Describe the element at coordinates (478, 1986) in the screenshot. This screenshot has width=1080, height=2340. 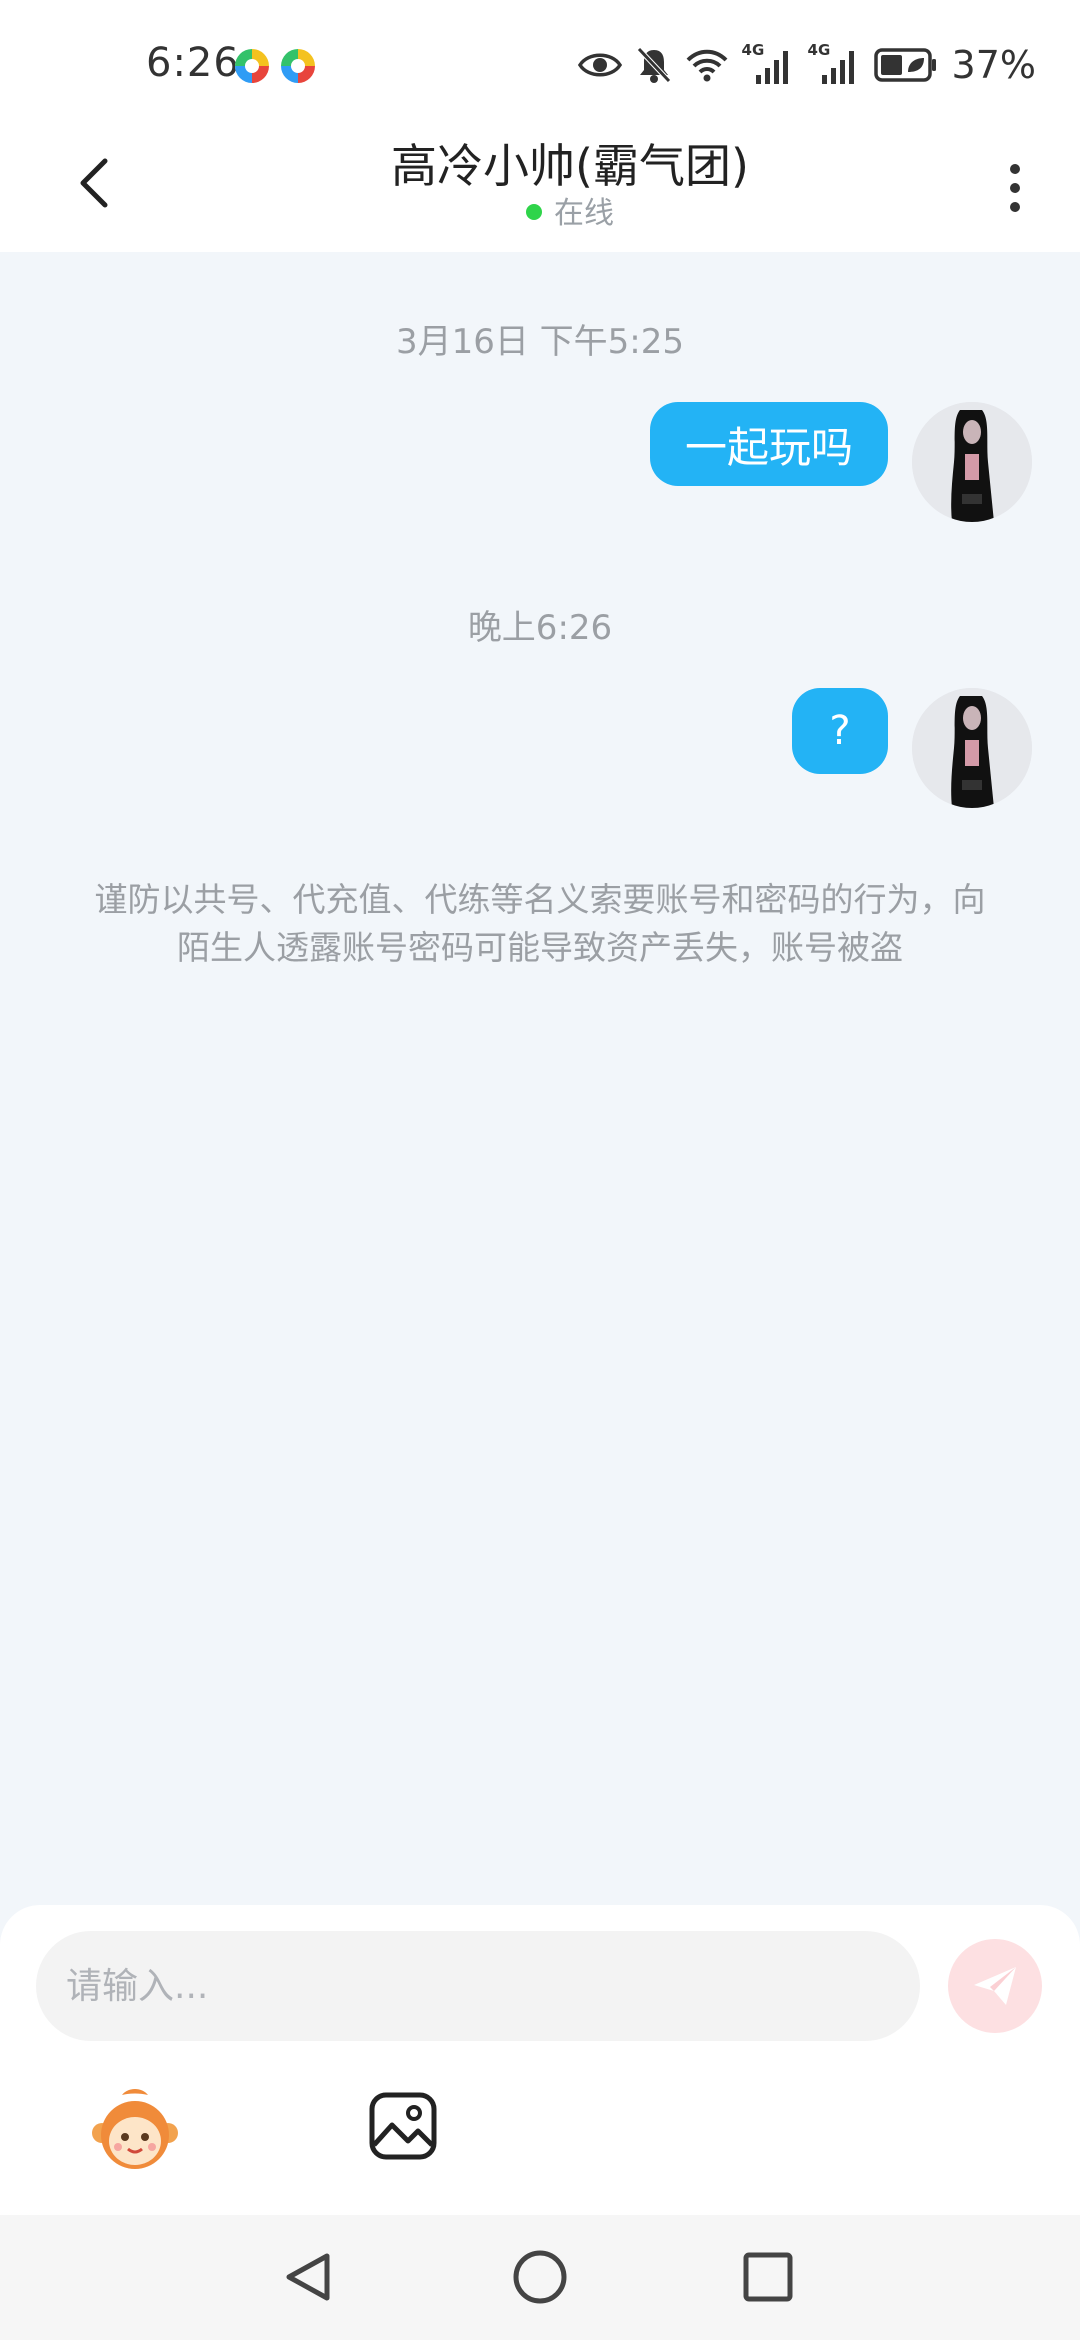
I see `message-input` at that location.